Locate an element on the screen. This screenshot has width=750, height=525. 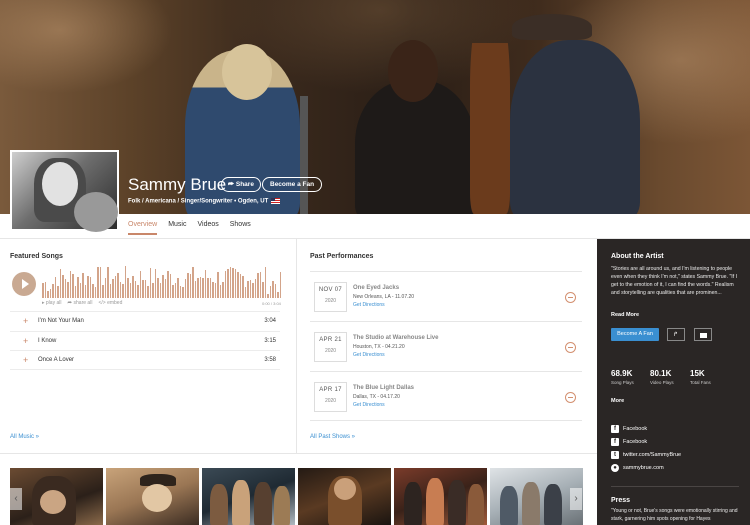
all-music-link: All Music » is located at coordinates (24, 437).